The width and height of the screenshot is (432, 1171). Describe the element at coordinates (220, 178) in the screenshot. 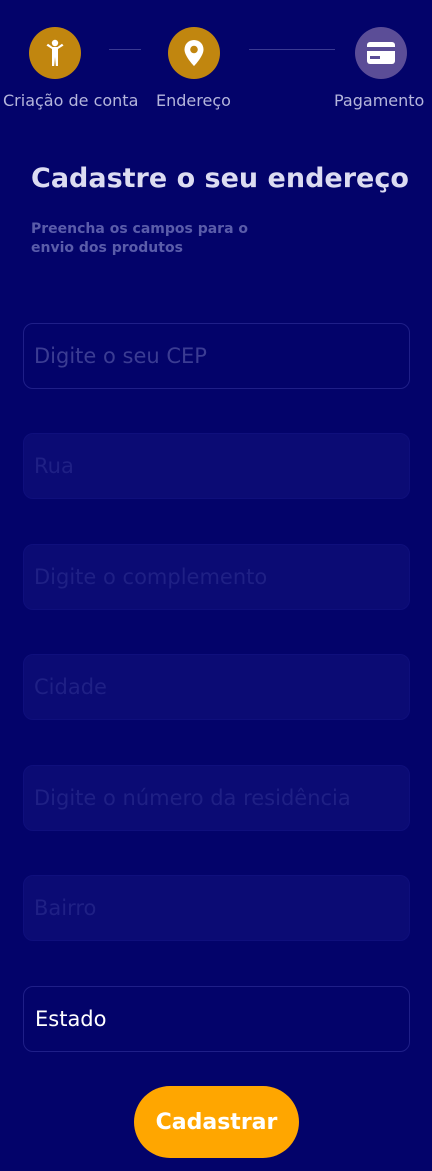

I see `page-title: Cadastre o seu endereço` at that location.